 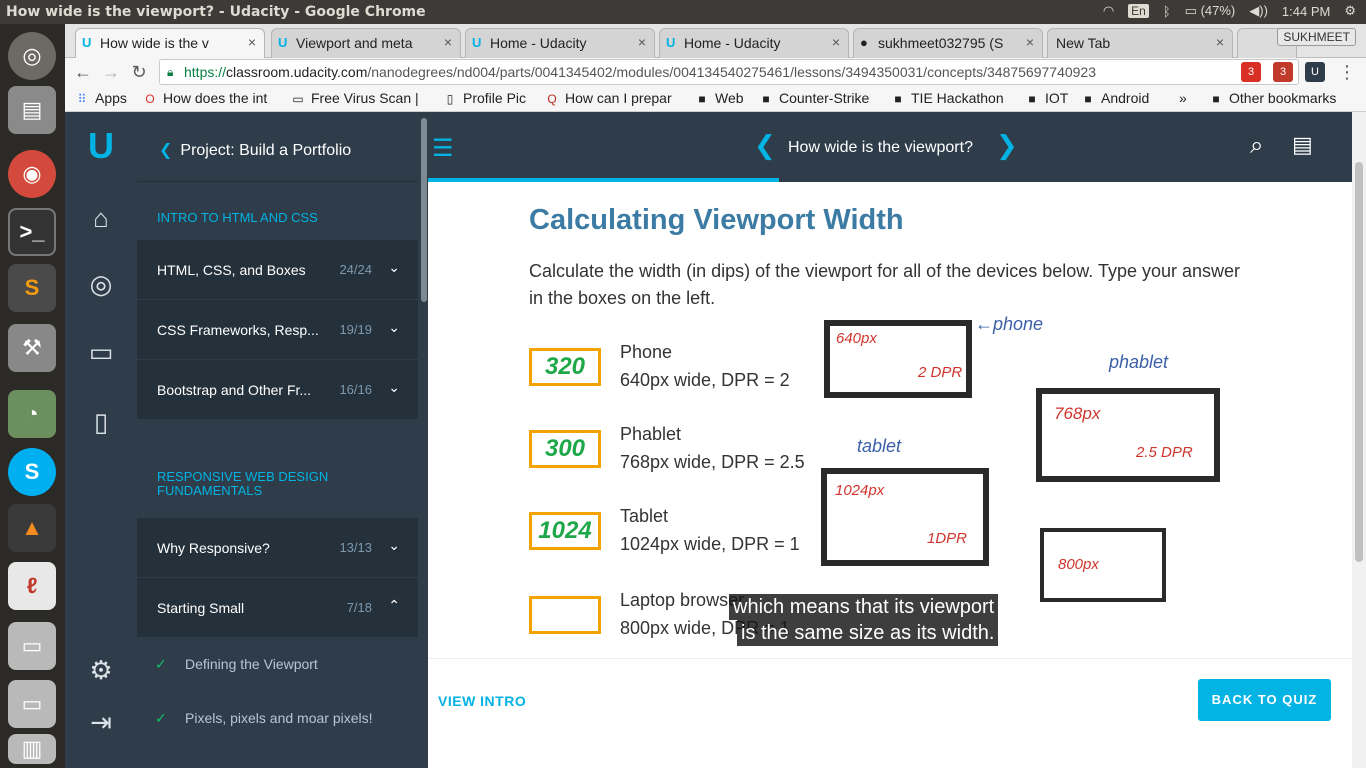 What do you see at coordinates (101, 146) in the screenshot?
I see `udacity-logo-icon: U` at bounding box center [101, 146].